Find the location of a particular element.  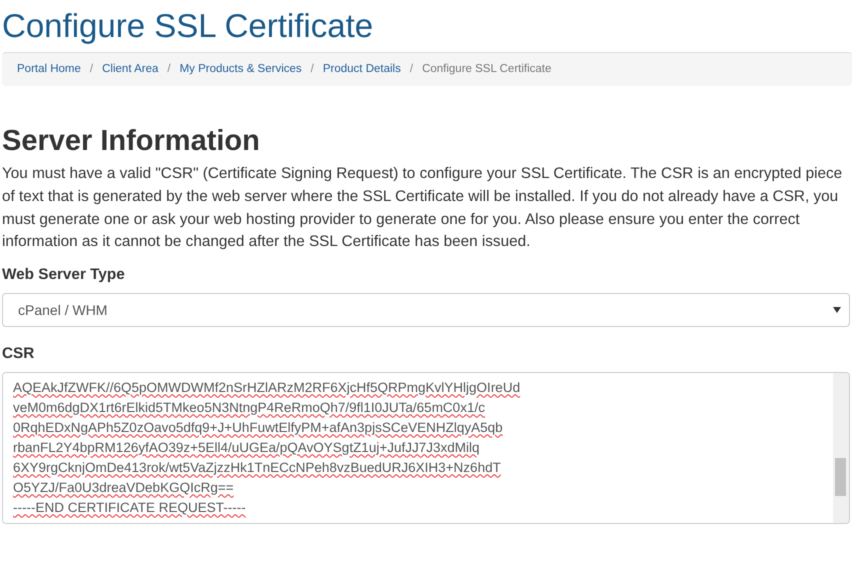

caret-icon is located at coordinates (837, 310).